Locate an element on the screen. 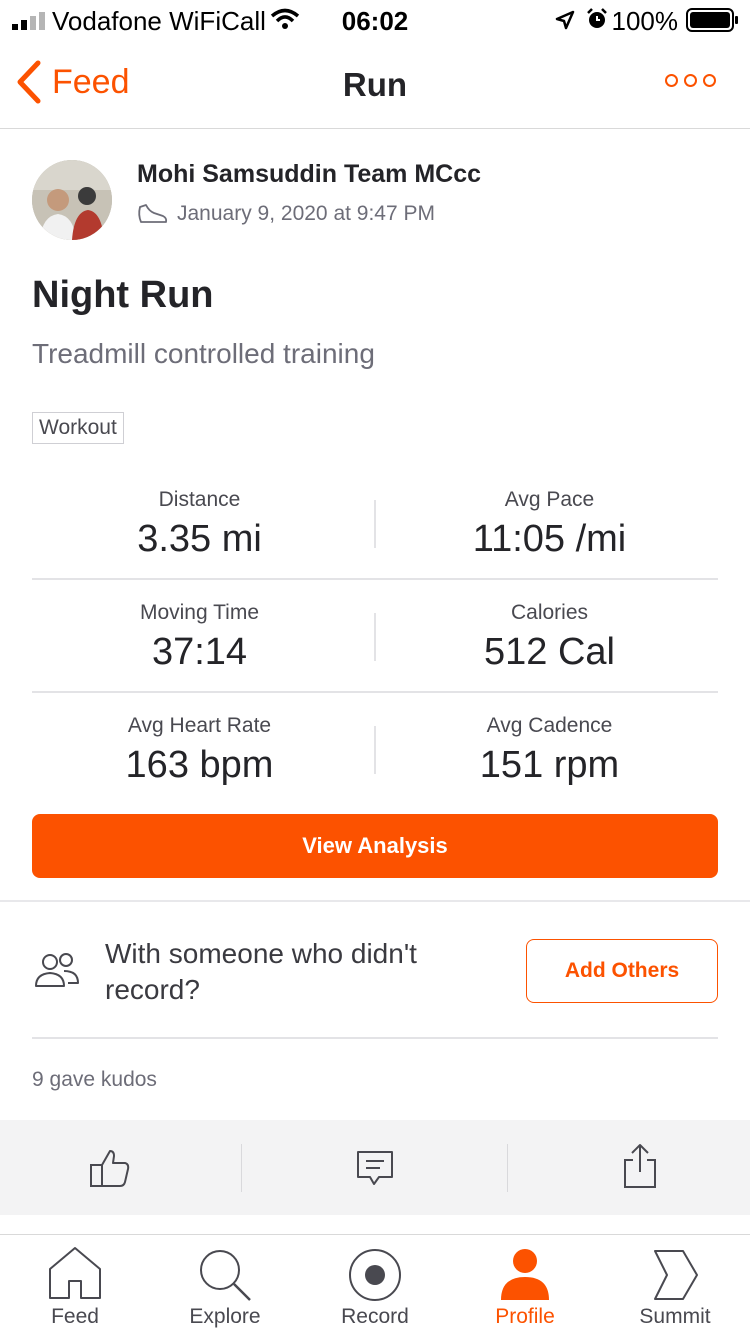 This screenshot has height=1335, width=750. kudos-count: 9 gave kudos is located at coordinates (94, 1080).